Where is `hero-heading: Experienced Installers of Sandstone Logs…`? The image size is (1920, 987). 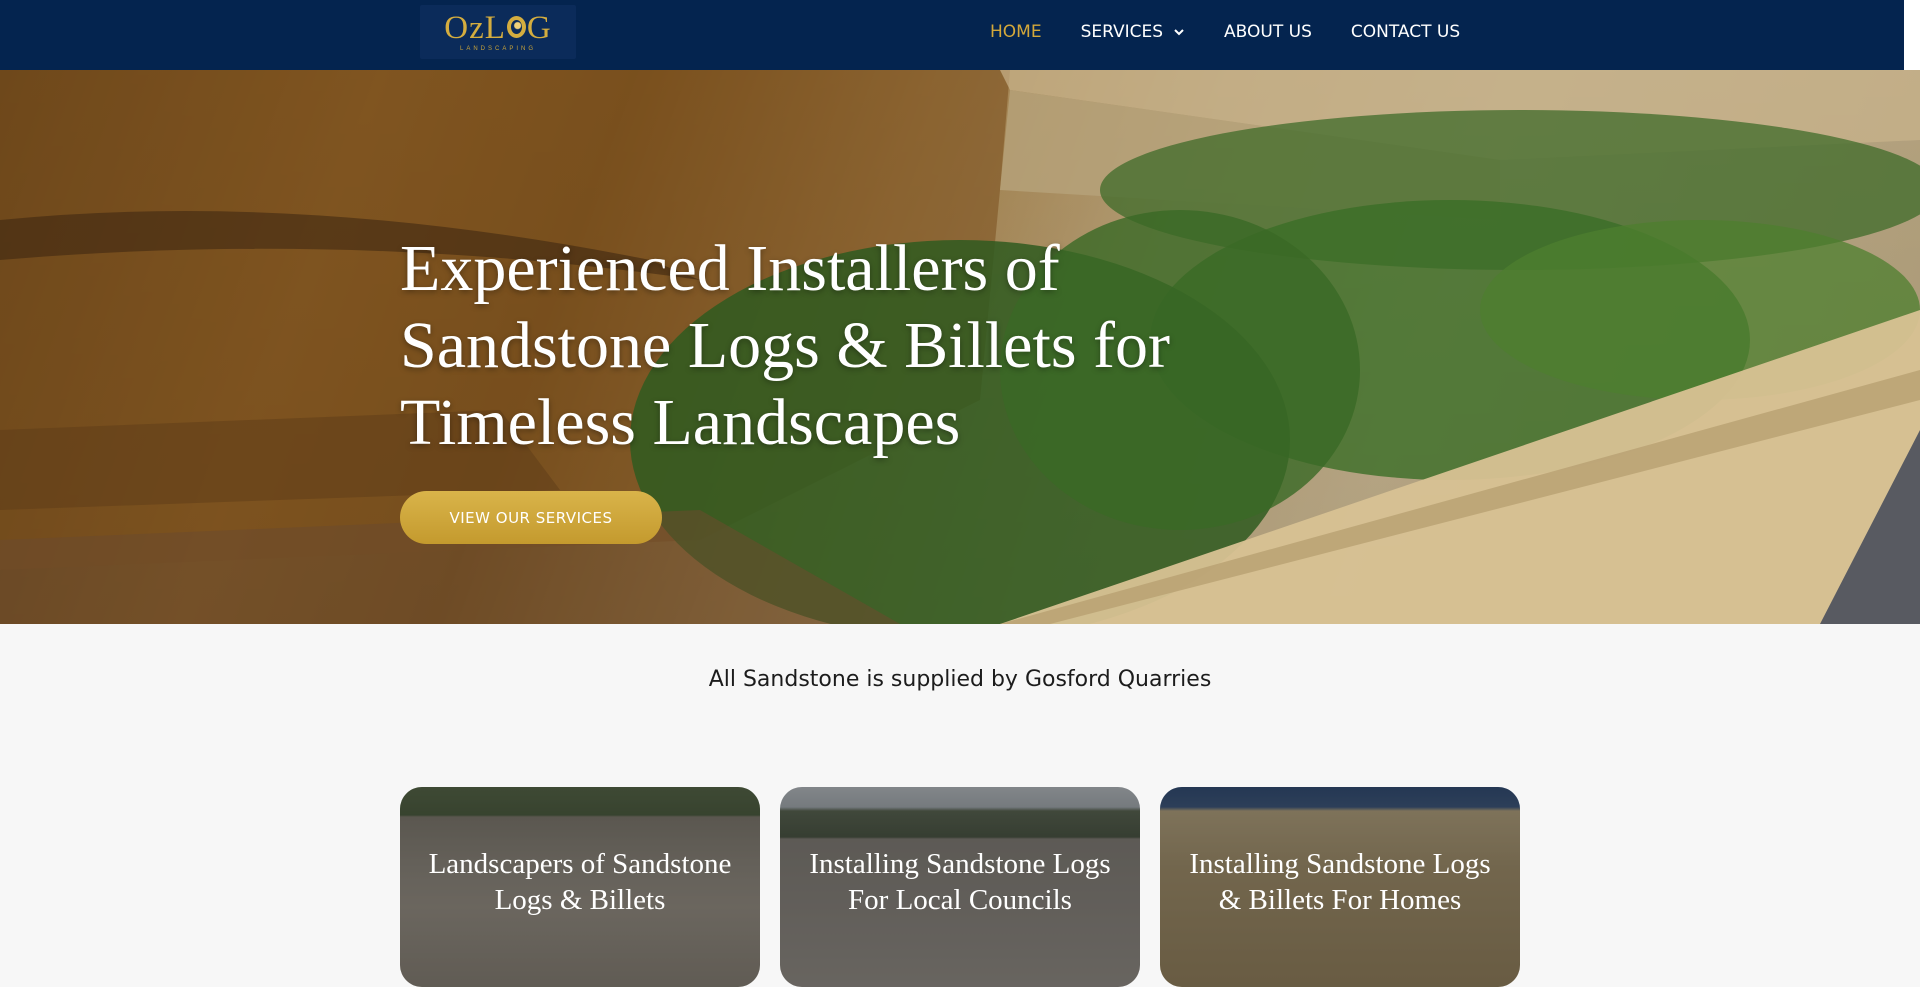
hero-heading: Experienced Installers of Sandstone Logs… is located at coordinates (785, 345).